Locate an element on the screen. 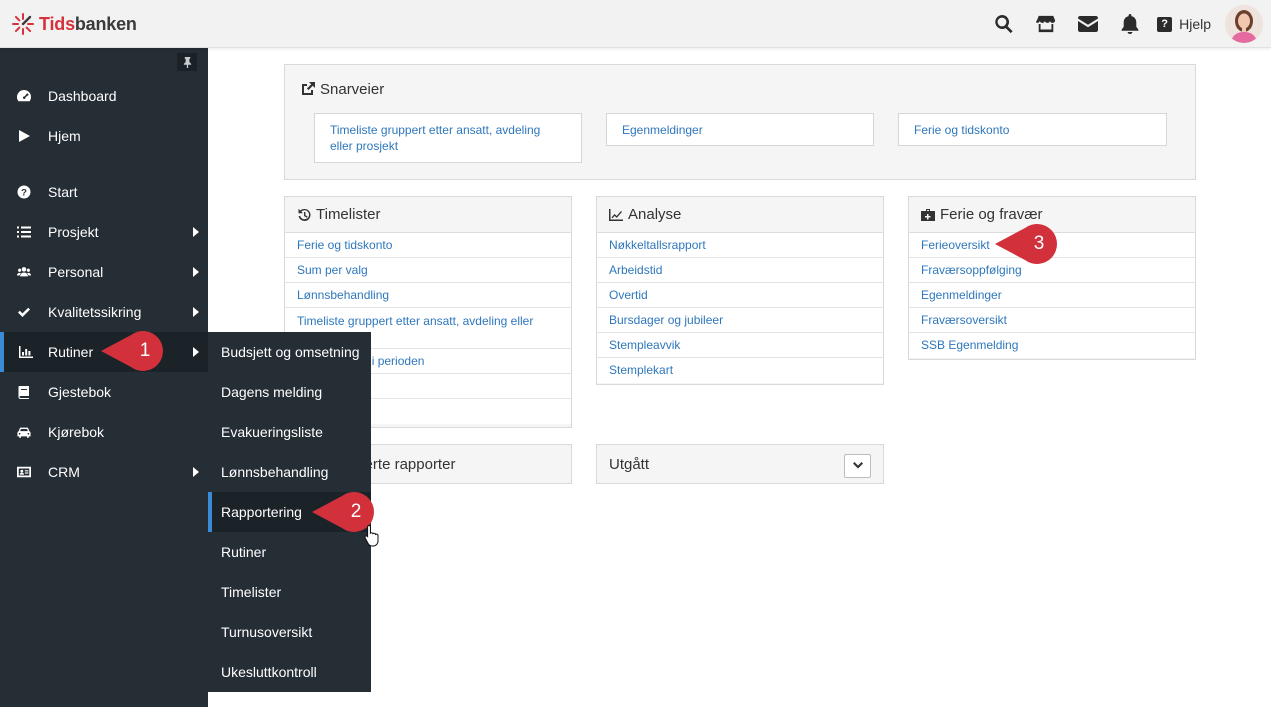 The image size is (1271, 707). shortcut-link-egenmeldinger: Egenmeldinger is located at coordinates (740, 129).